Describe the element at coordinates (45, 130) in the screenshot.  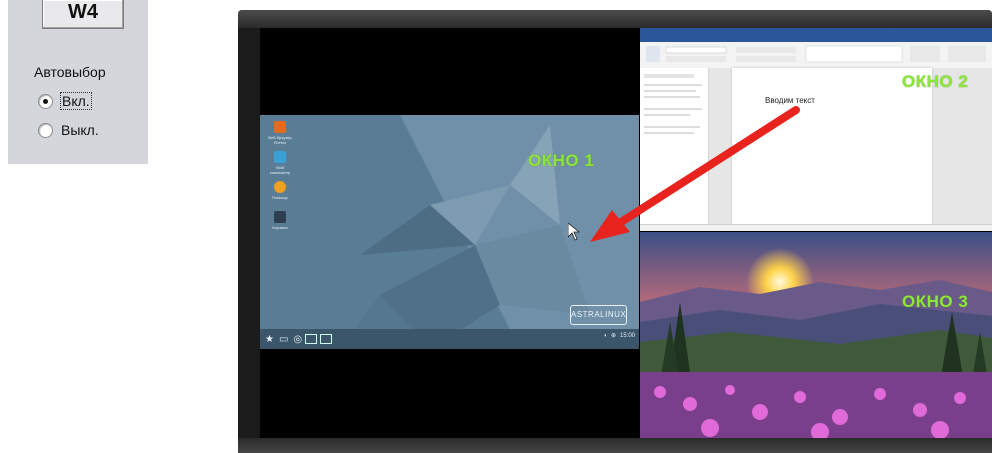
I see `radio-off-indicator` at that location.